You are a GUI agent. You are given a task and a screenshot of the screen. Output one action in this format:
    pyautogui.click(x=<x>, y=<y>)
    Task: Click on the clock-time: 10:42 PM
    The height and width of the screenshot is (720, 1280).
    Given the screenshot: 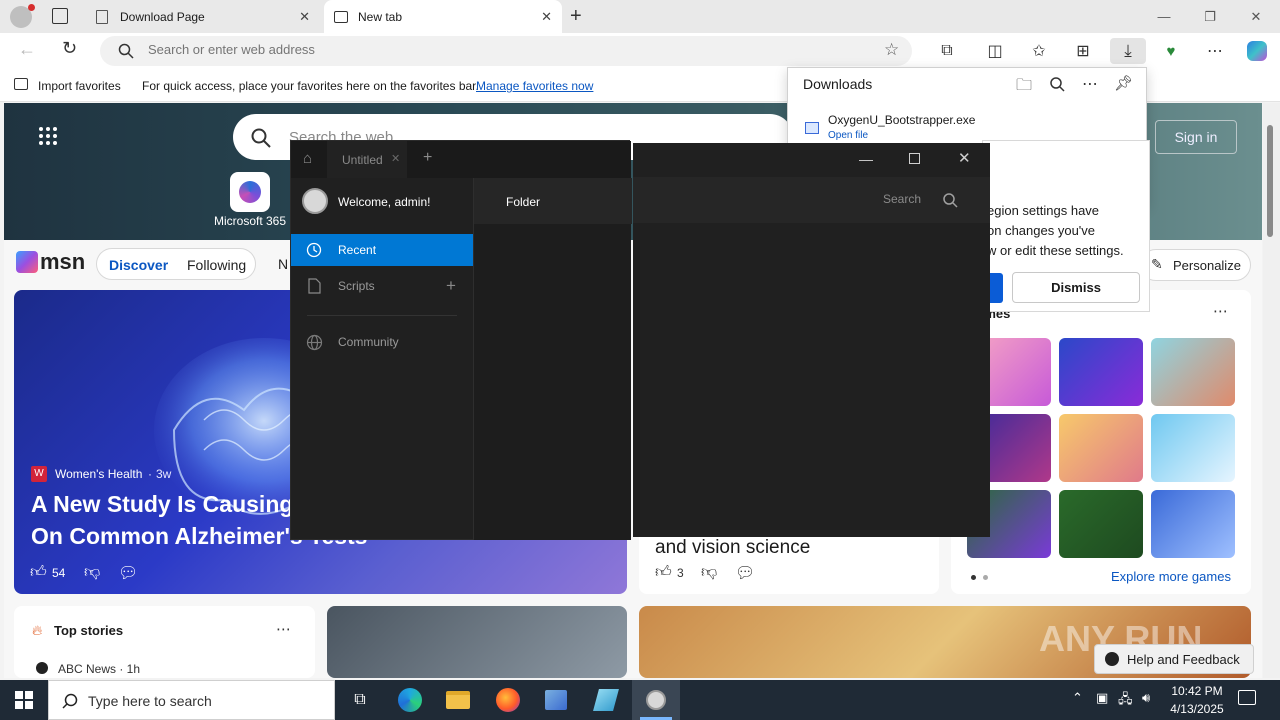 What is the action you would take?
    pyautogui.click(x=1197, y=691)
    